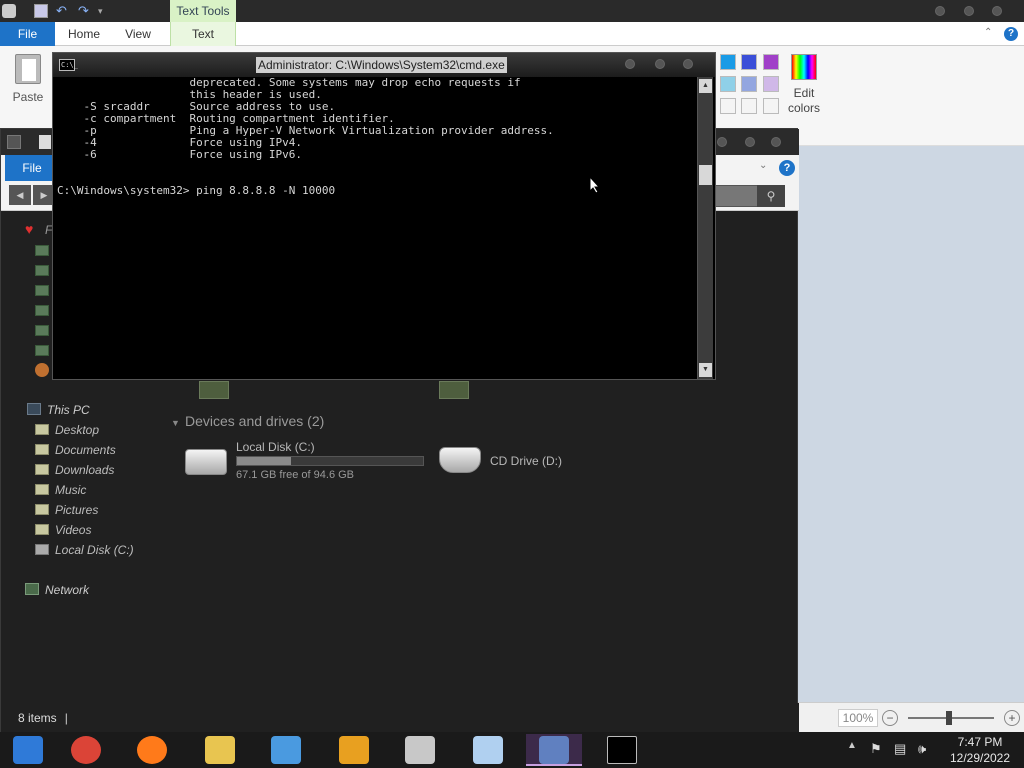 The height and width of the screenshot is (768, 1024). What do you see at coordinates (264, 461) in the screenshot?
I see `disk-usage-fill` at bounding box center [264, 461].